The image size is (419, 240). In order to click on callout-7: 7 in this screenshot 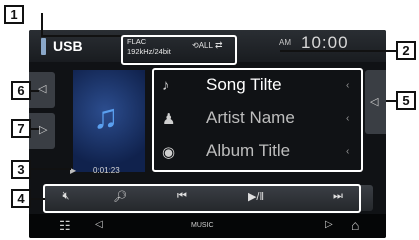, I will do `click(21, 128)`.